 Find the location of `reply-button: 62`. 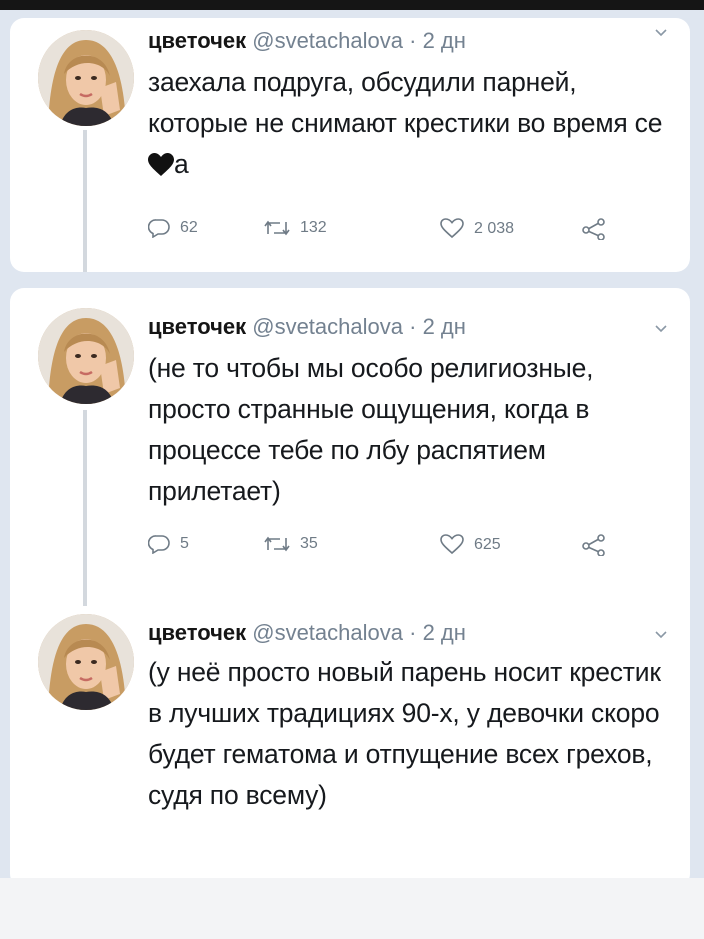

reply-button: 62 is located at coordinates (173, 228).